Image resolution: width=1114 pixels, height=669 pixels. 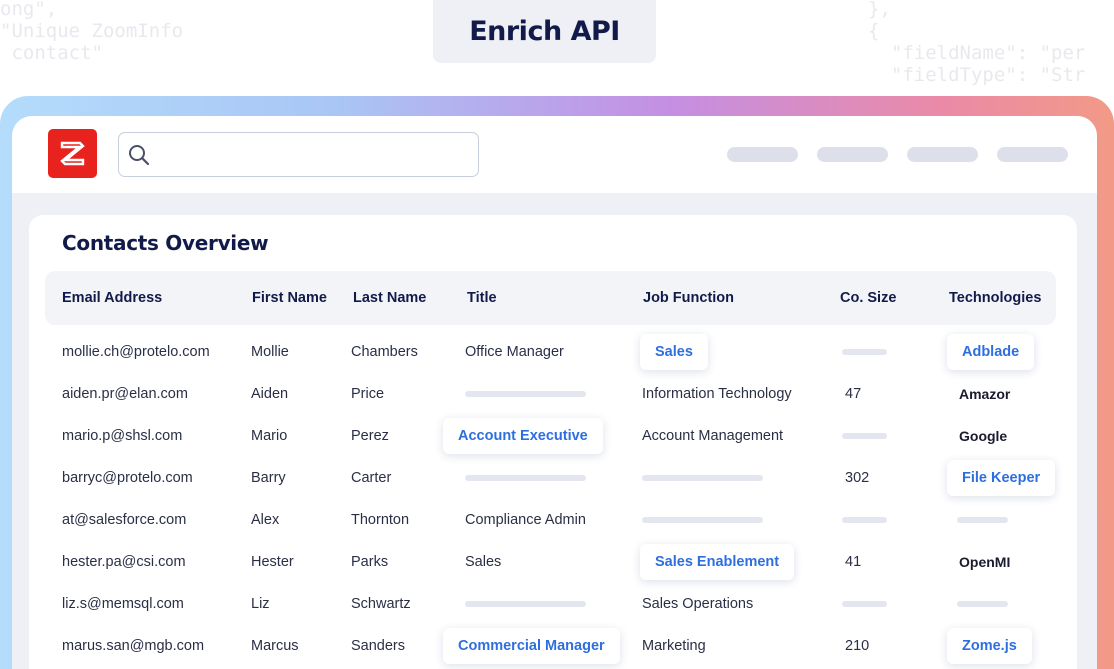 I want to click on cell-email: at@salesforce.com, so click(x=124, y=520).